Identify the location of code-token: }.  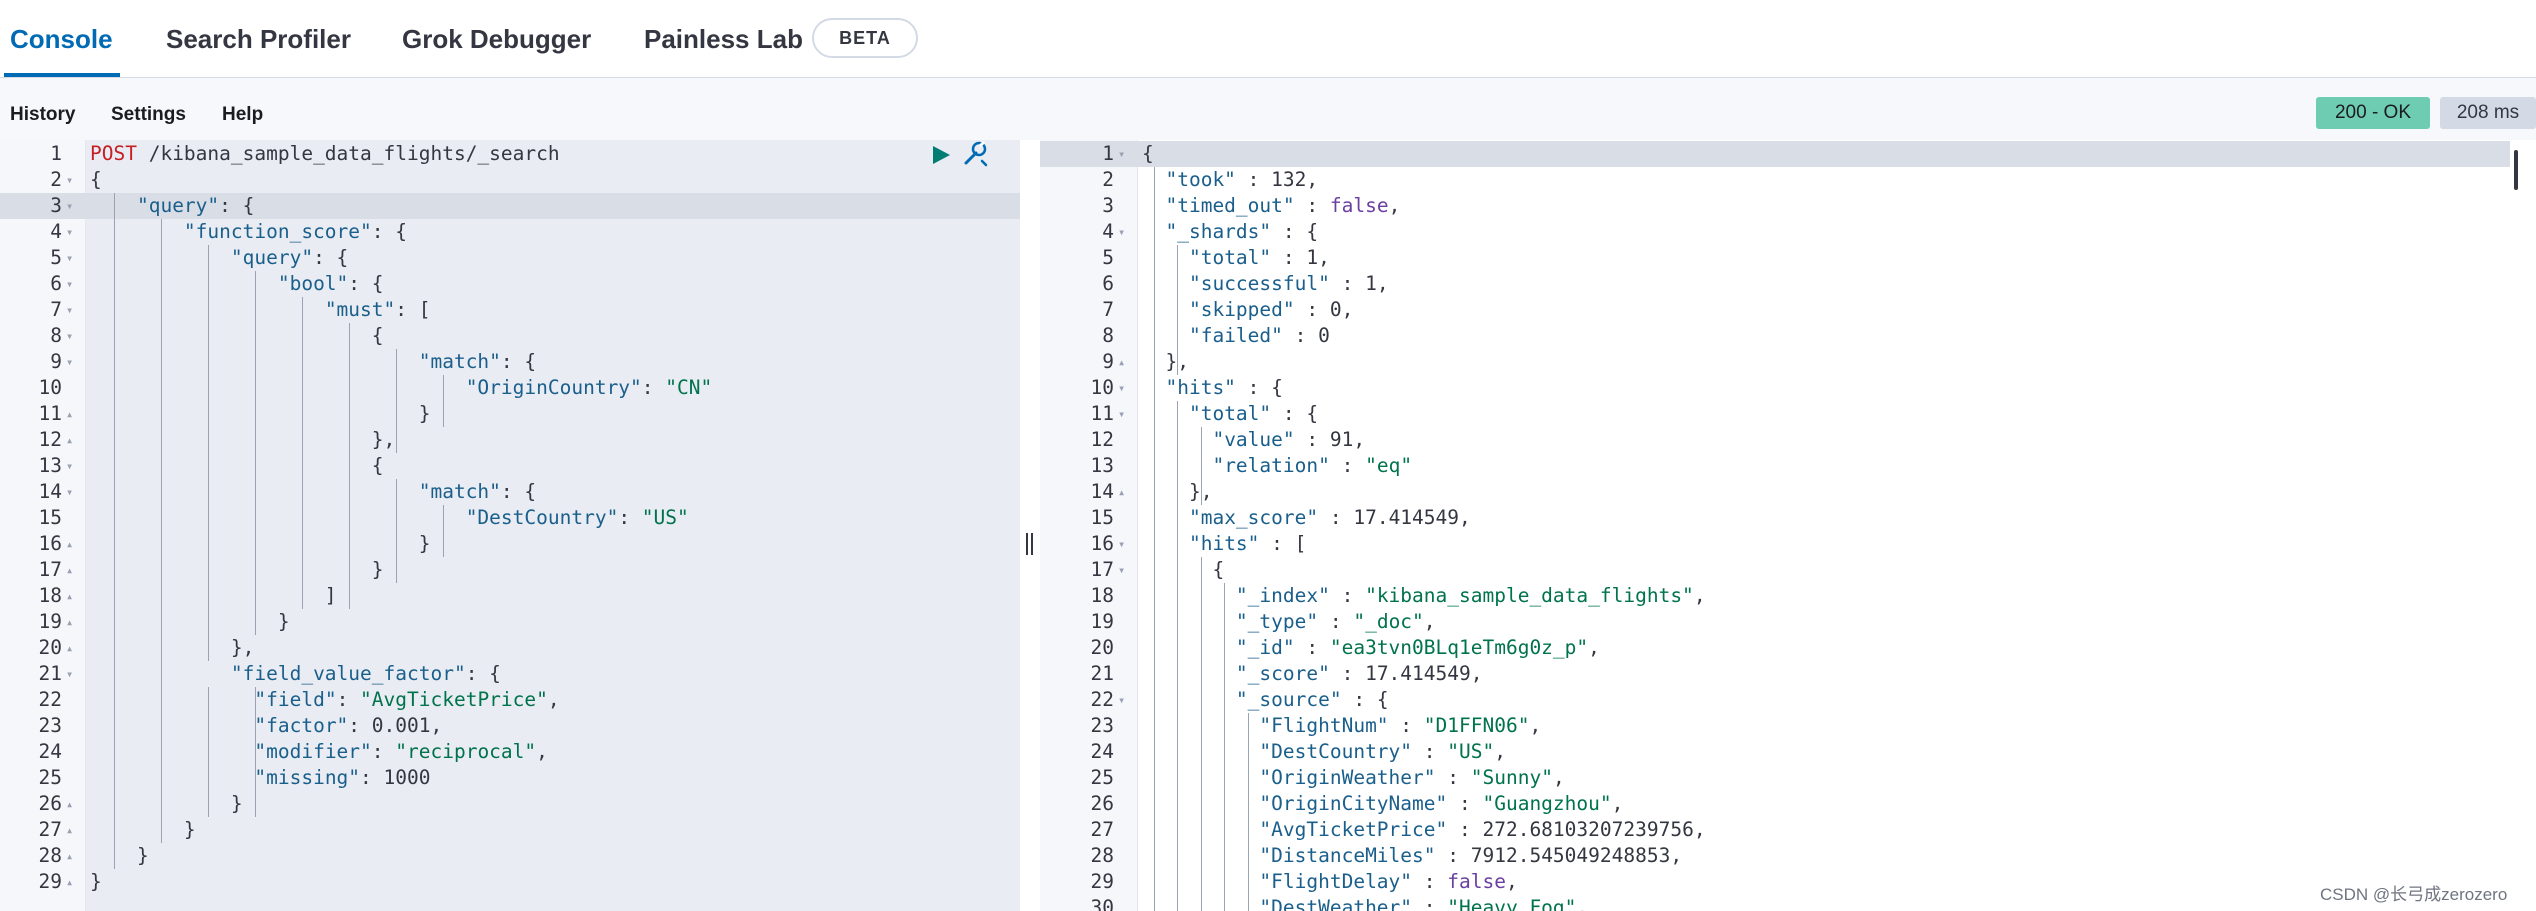
(96, 881).